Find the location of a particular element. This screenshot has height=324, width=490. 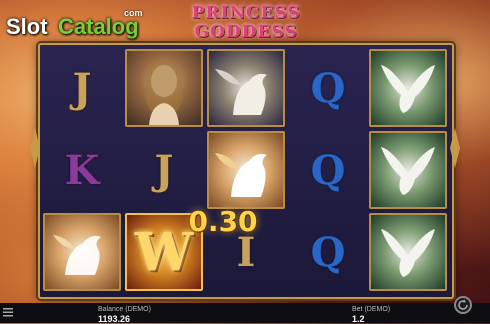

symbol-k: K is located at coordinates (82, 170).